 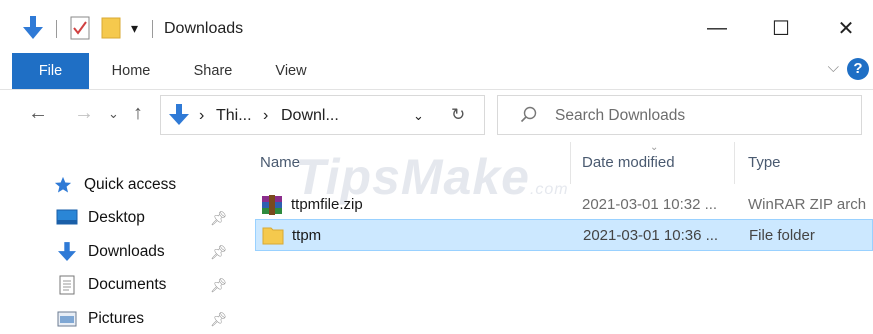 I want to click on sidebar-item-label: Desktop, so click(x=116, y=217).